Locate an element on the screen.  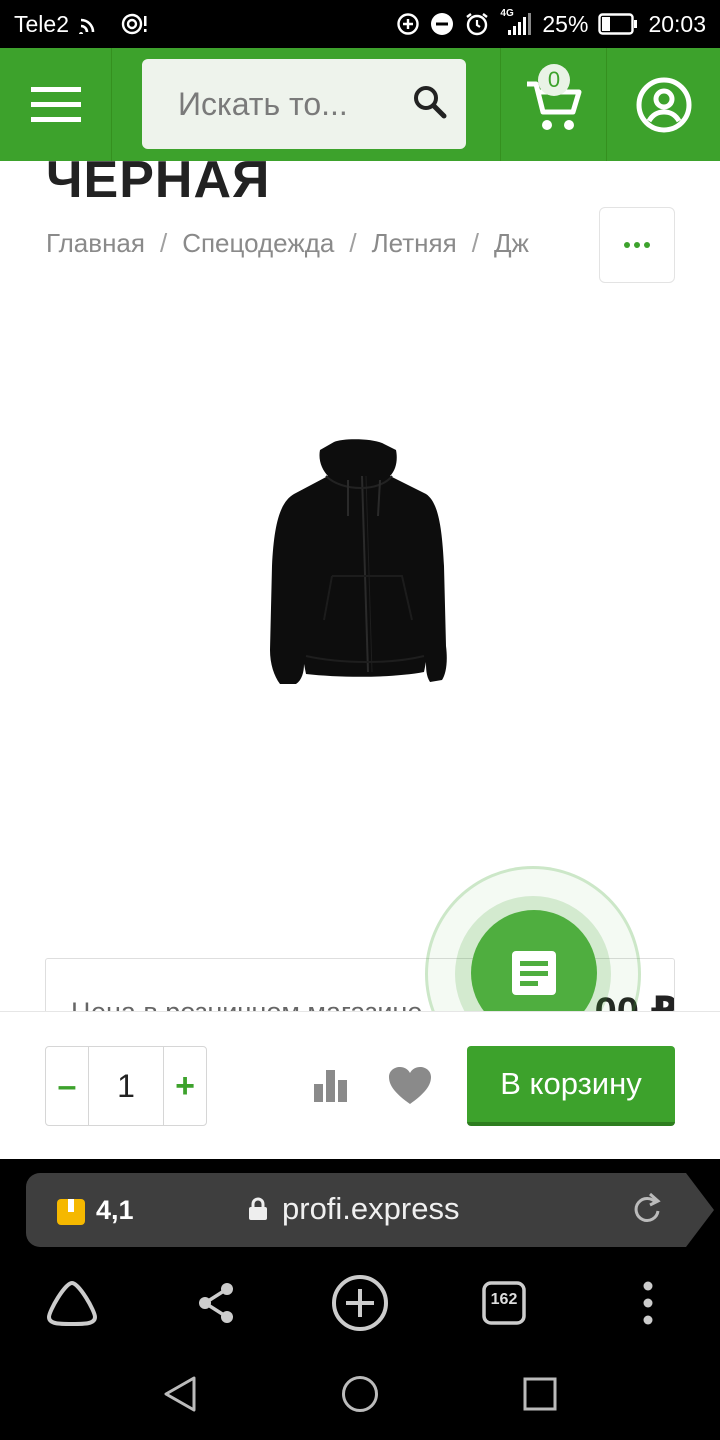
menu-button is located at coordinates (56, 104).